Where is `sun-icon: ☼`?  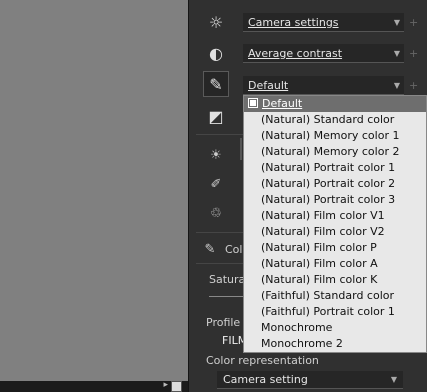 sun-icon: ☼ is located at coordinates (216, 22).